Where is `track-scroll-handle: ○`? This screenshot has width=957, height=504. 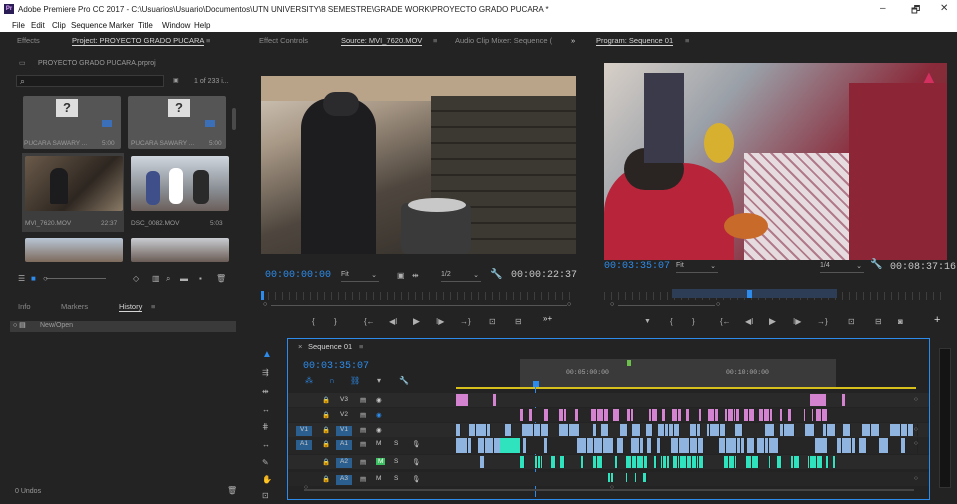 track-scroll-handle: ○ is located at coordinates (916, 478).